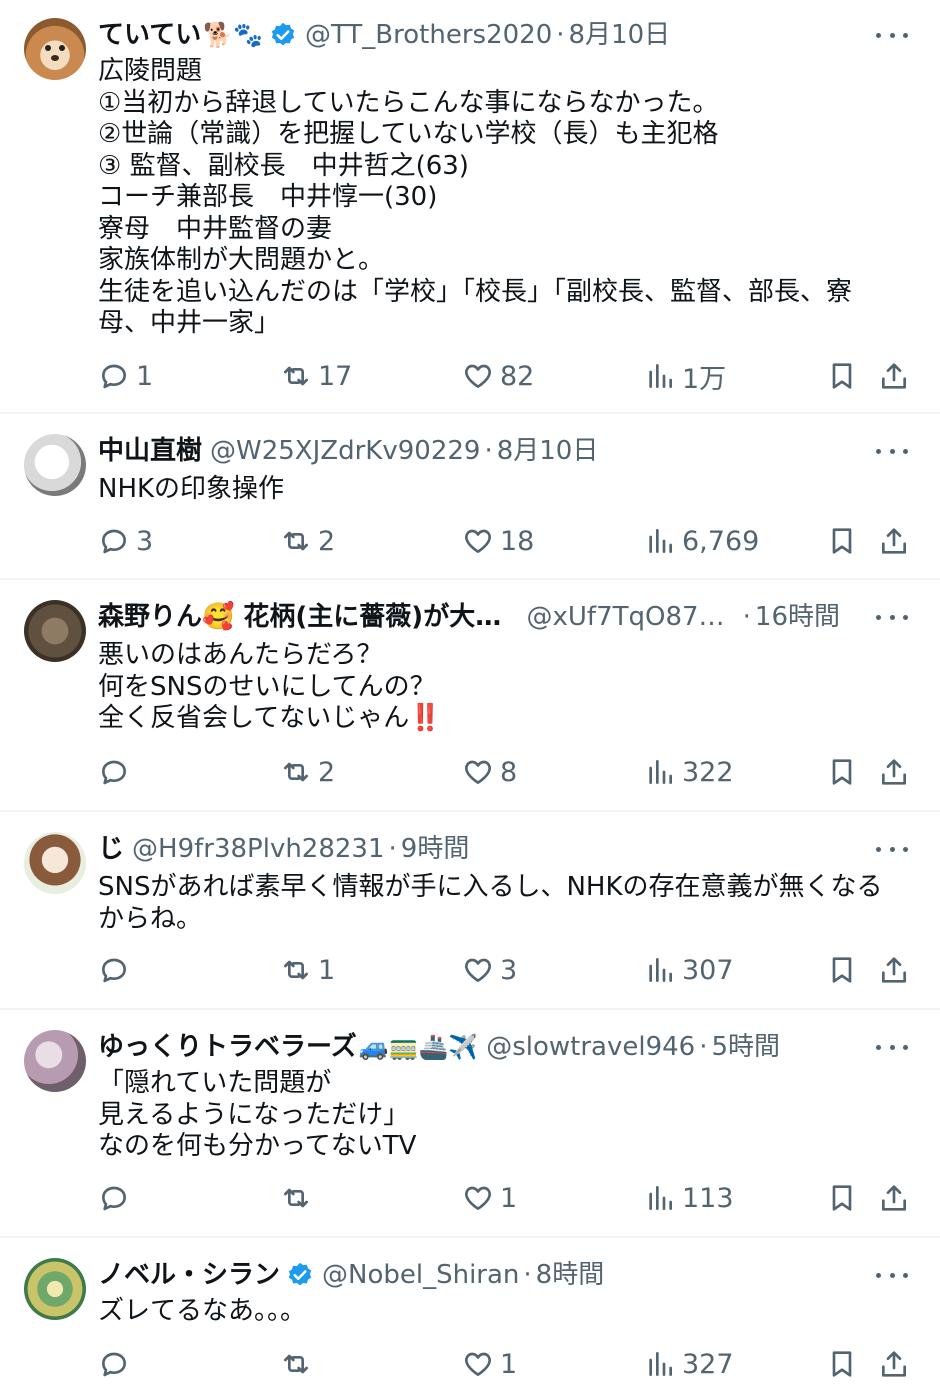 This screenshot has width=940, height=1400. I want to click on user-handle: @Nobel_Shiran, so click(420, 1275).